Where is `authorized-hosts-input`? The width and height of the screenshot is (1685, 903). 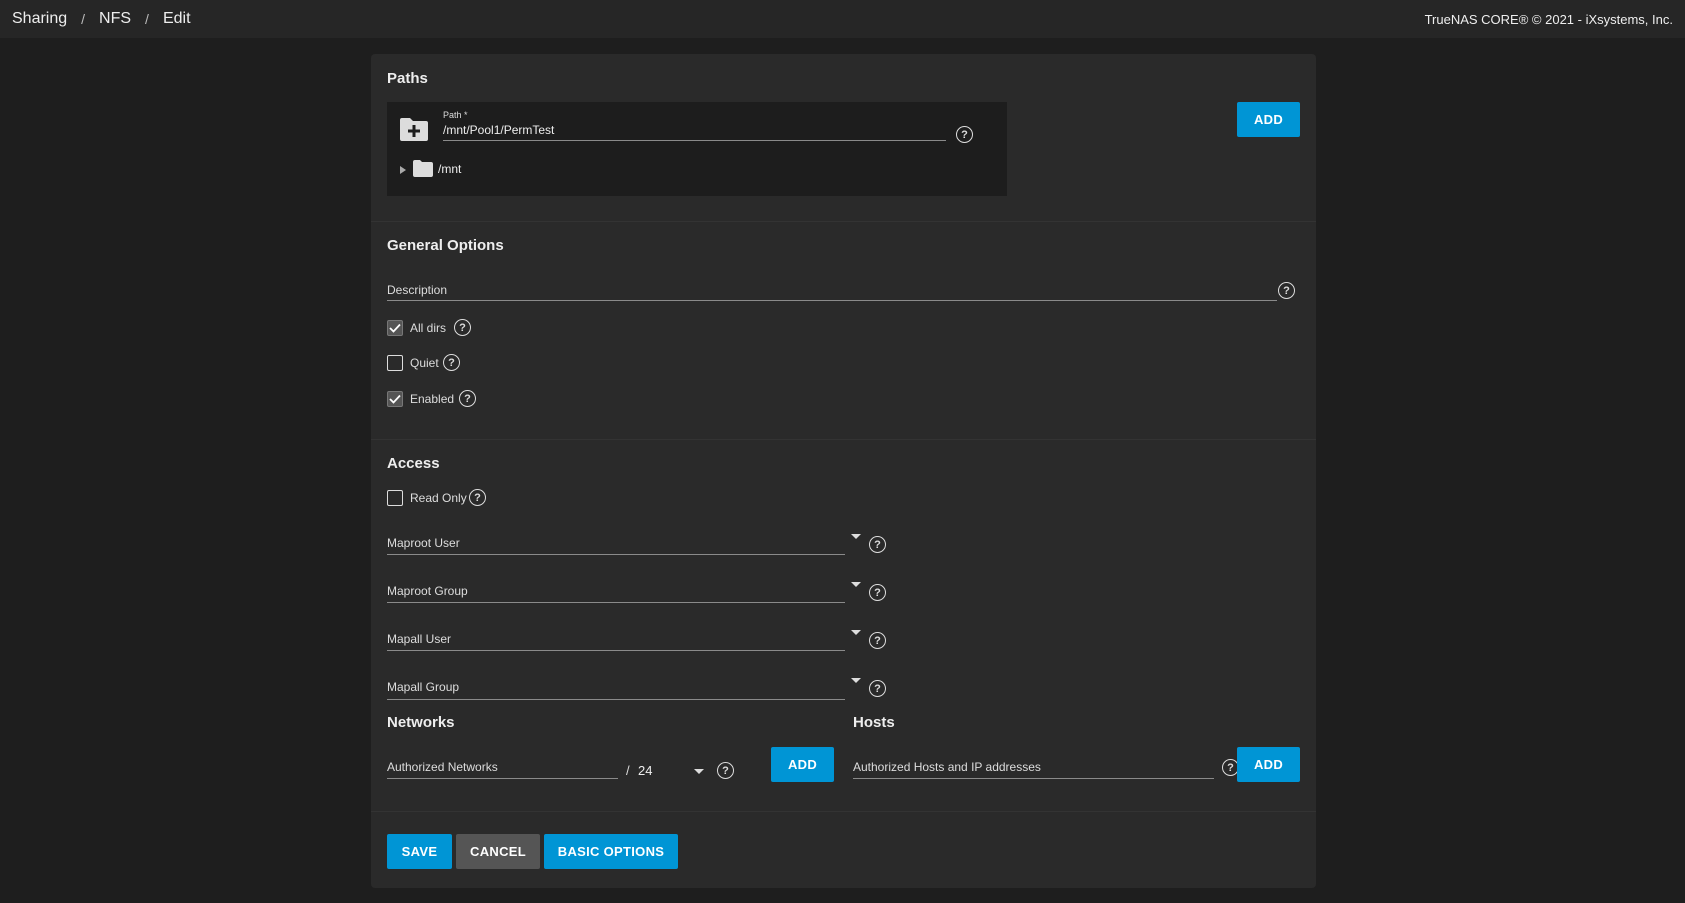 authorized-hosts-input is located at coordinates (1033, 778).